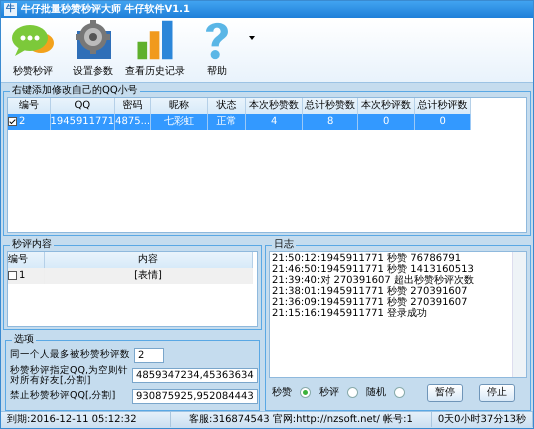 The width and height of the screenshot is (534, 429). I want to click on table-cell: 正常, so click(227, 122).